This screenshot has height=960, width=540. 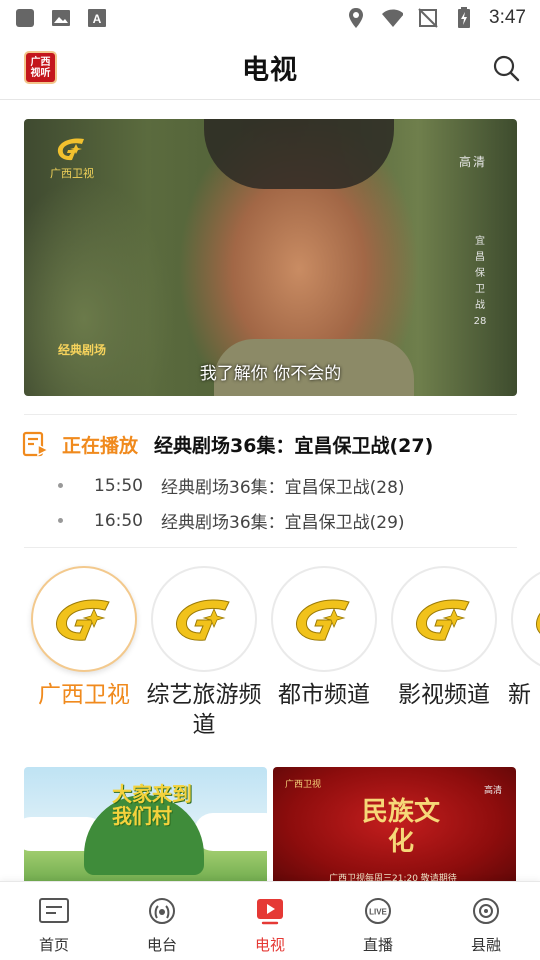 What do you see at coordinates (400, 827) in the screenshot?
I see `program-title: 民族文化` at bounding box center [400, 827].